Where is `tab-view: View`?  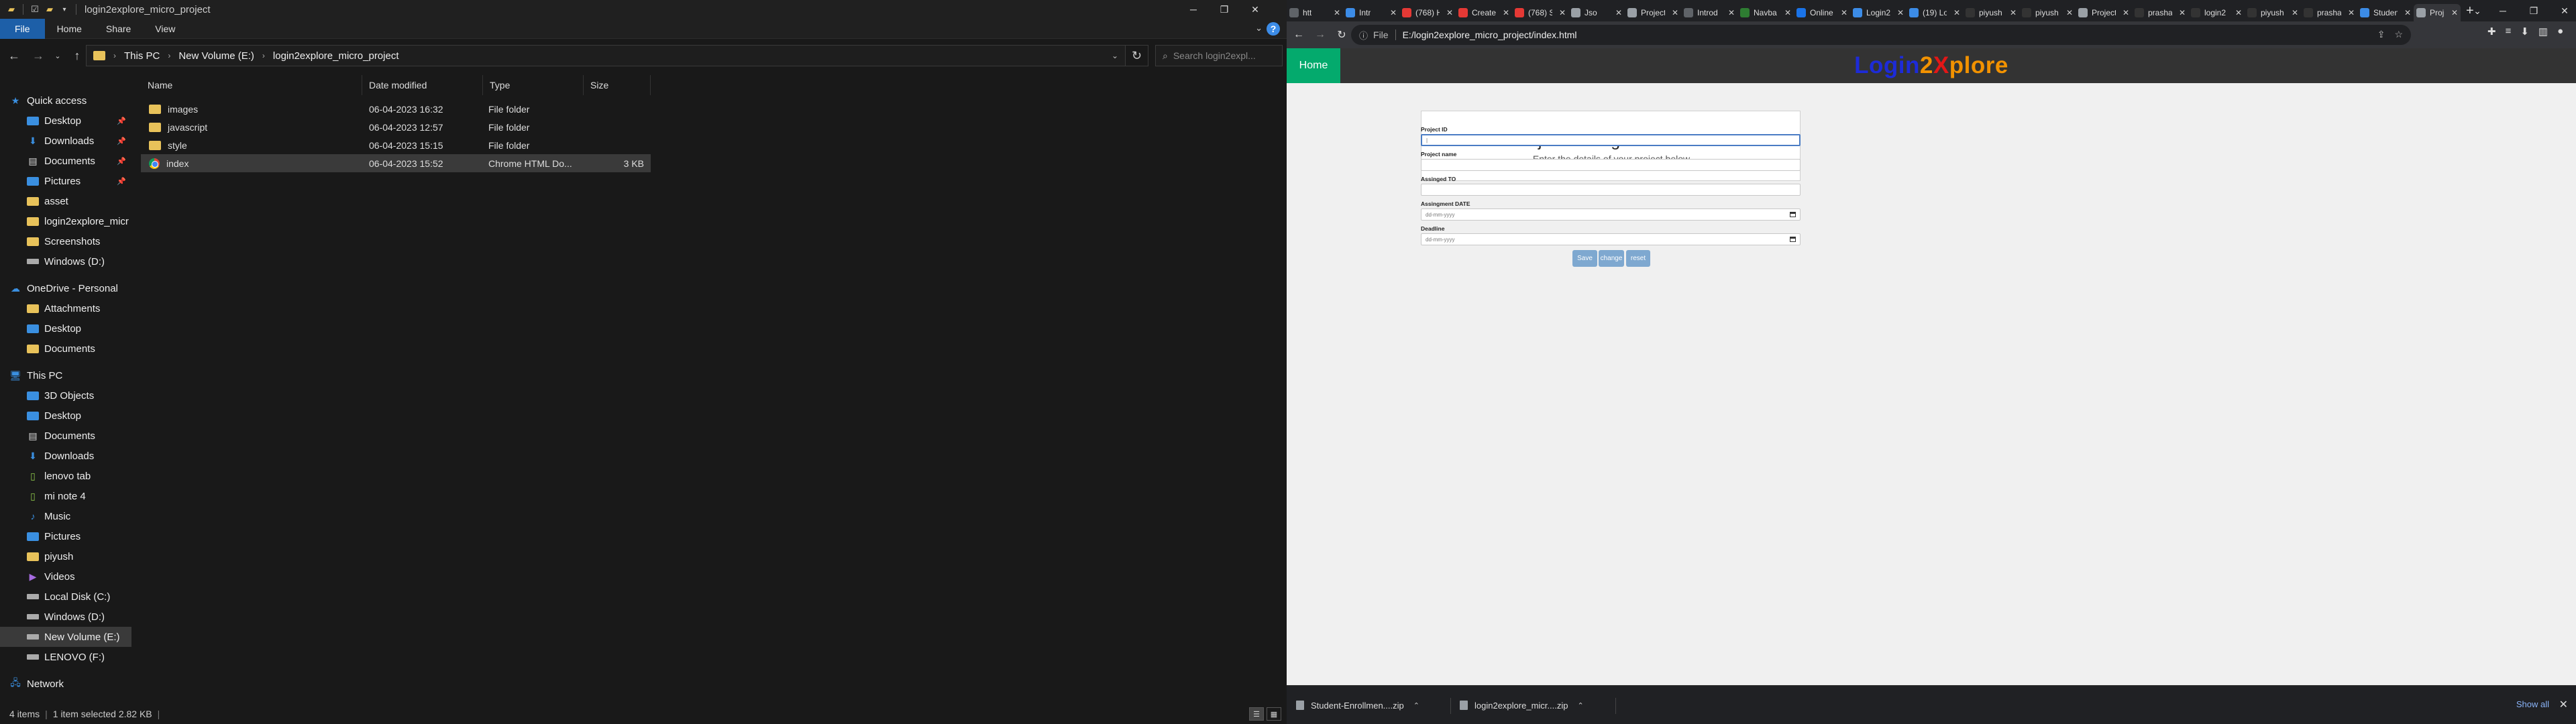 tab-view: View is located at coordinates (165, 29).